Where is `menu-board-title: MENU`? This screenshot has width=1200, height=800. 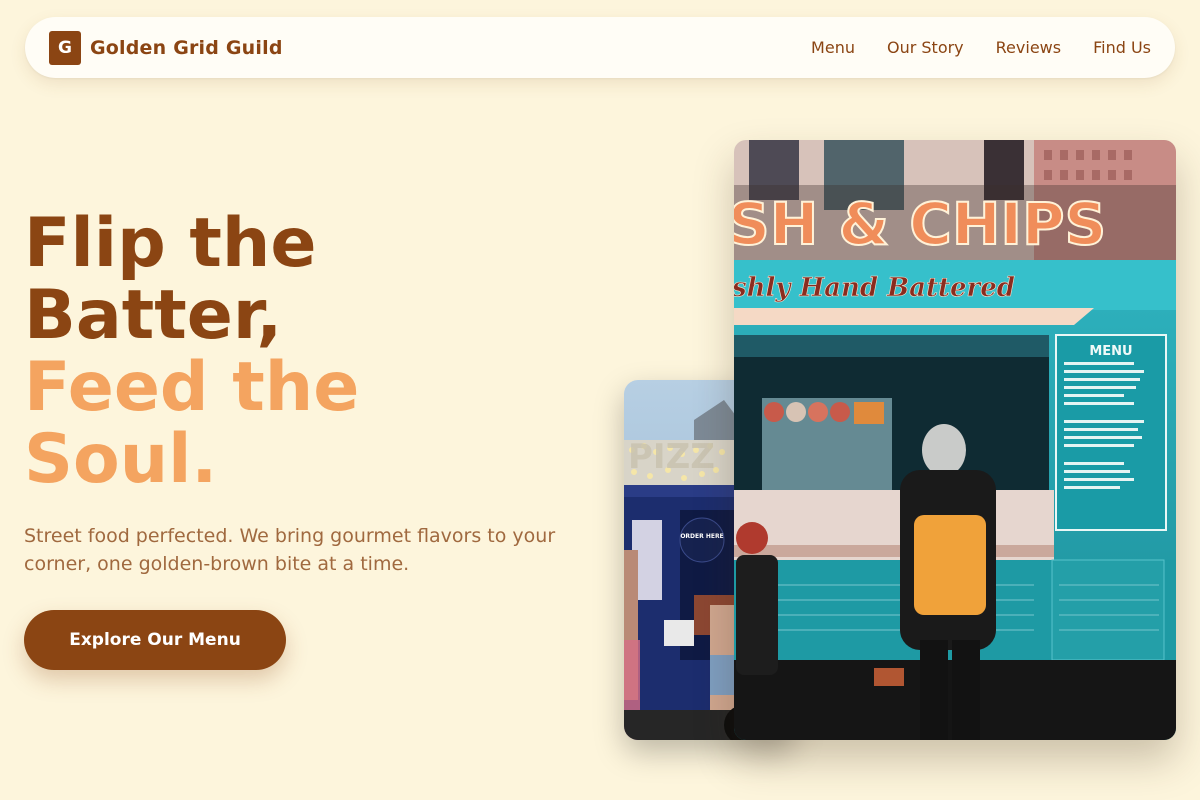 menu-board-title: MENU is located at coordinates (1110, 351).